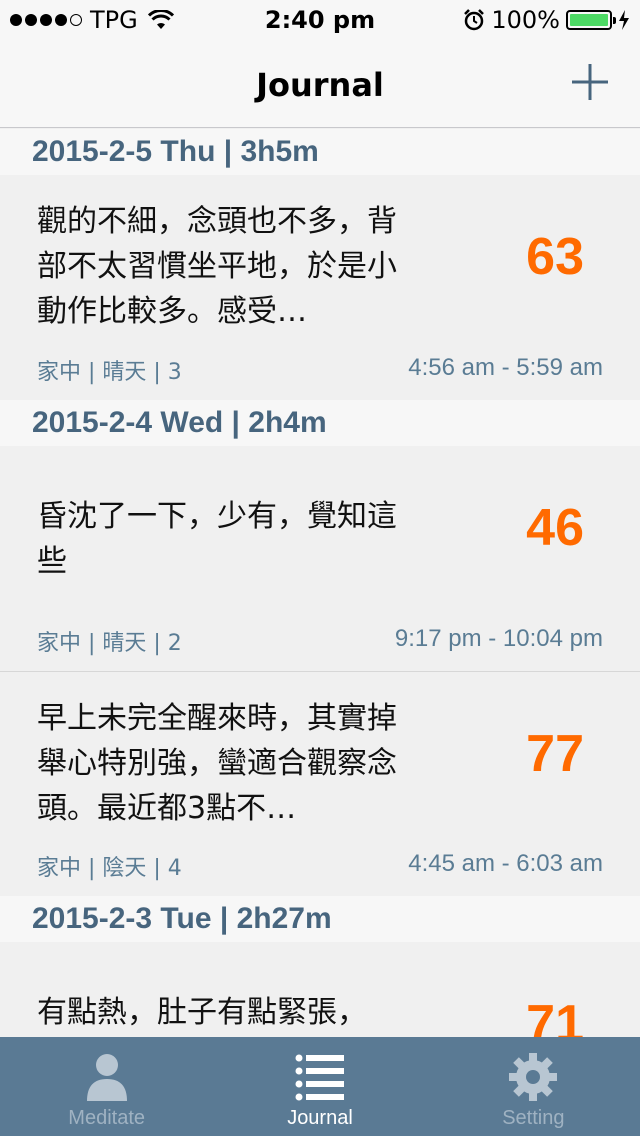 Image resolution: width=640 pixels, height=1136 pixels. What do you see at coordinates (319, 1077) in the screenshot?
I see `list-icon` at bounding box center [319, 1077].